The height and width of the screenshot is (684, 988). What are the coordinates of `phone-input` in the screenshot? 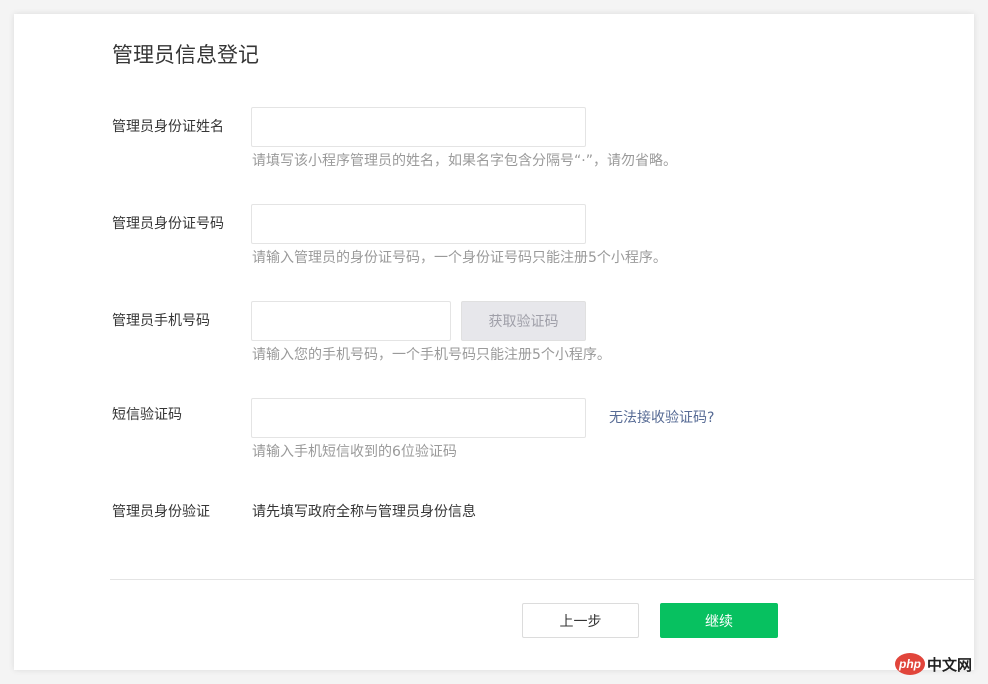 It's located at (351, 321).